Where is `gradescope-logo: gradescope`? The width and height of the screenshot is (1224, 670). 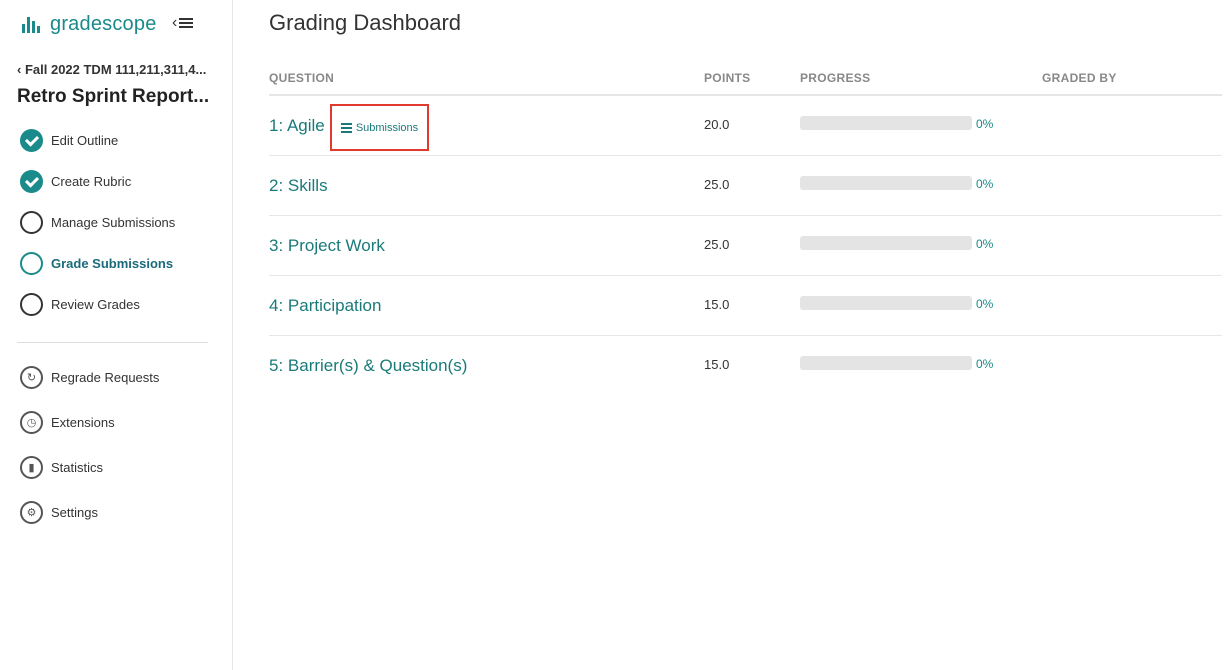 gradescope-logo: gradescope is located at coordinates (89, 24).